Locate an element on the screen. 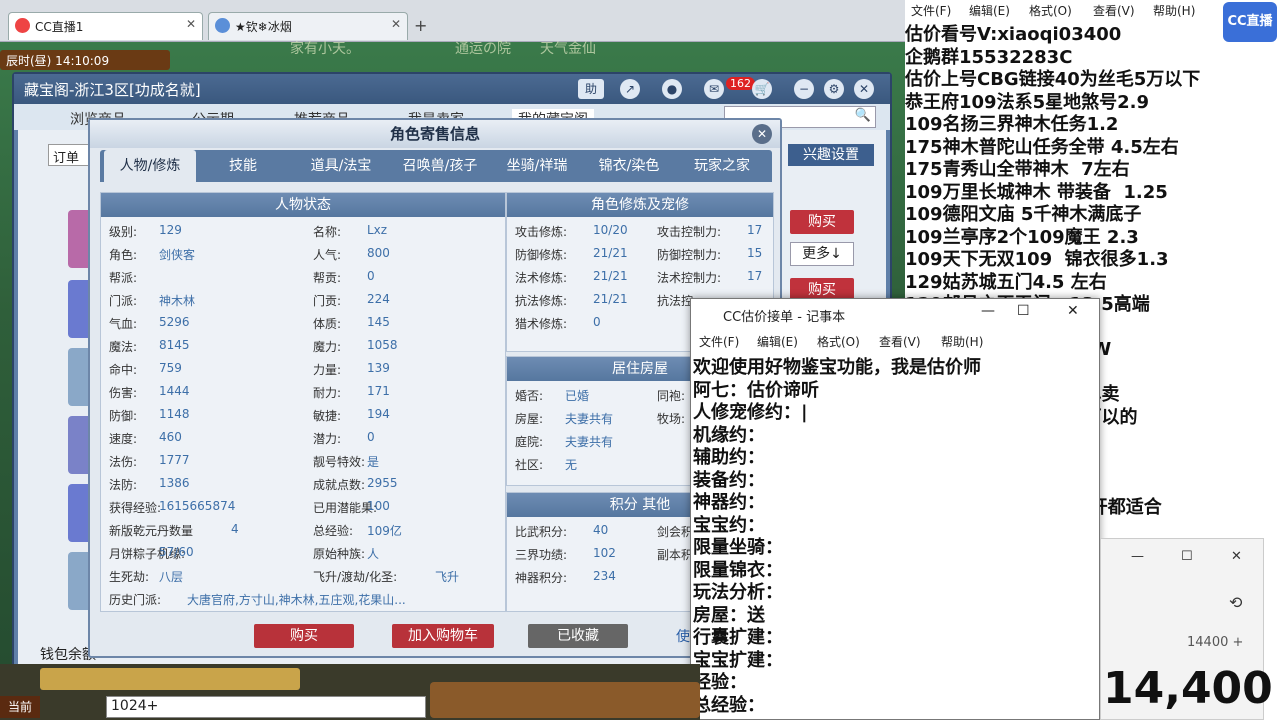 This screenshot has width=1280, height=720. panel-title: 角色修炼及宠修 is located at coordinates (640, 205).